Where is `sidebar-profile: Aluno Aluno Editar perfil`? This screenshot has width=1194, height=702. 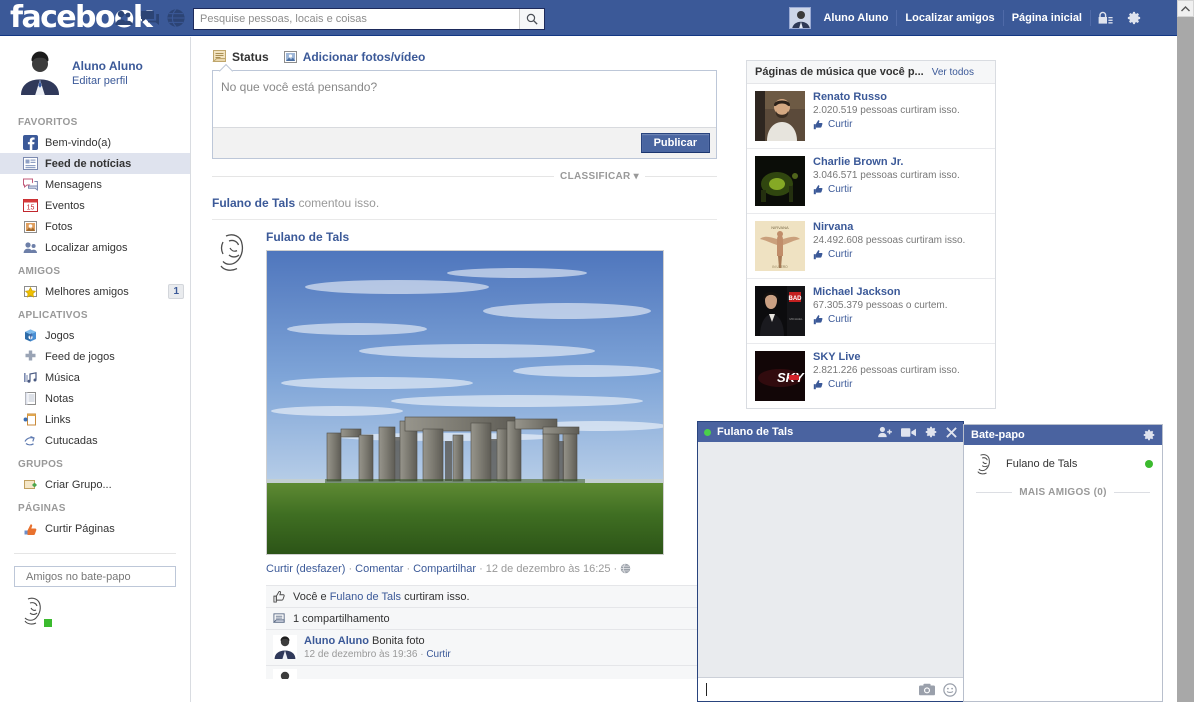 sidebar-profile: Aluno Aluno Editar perfil is located at coordinates (95, 73).